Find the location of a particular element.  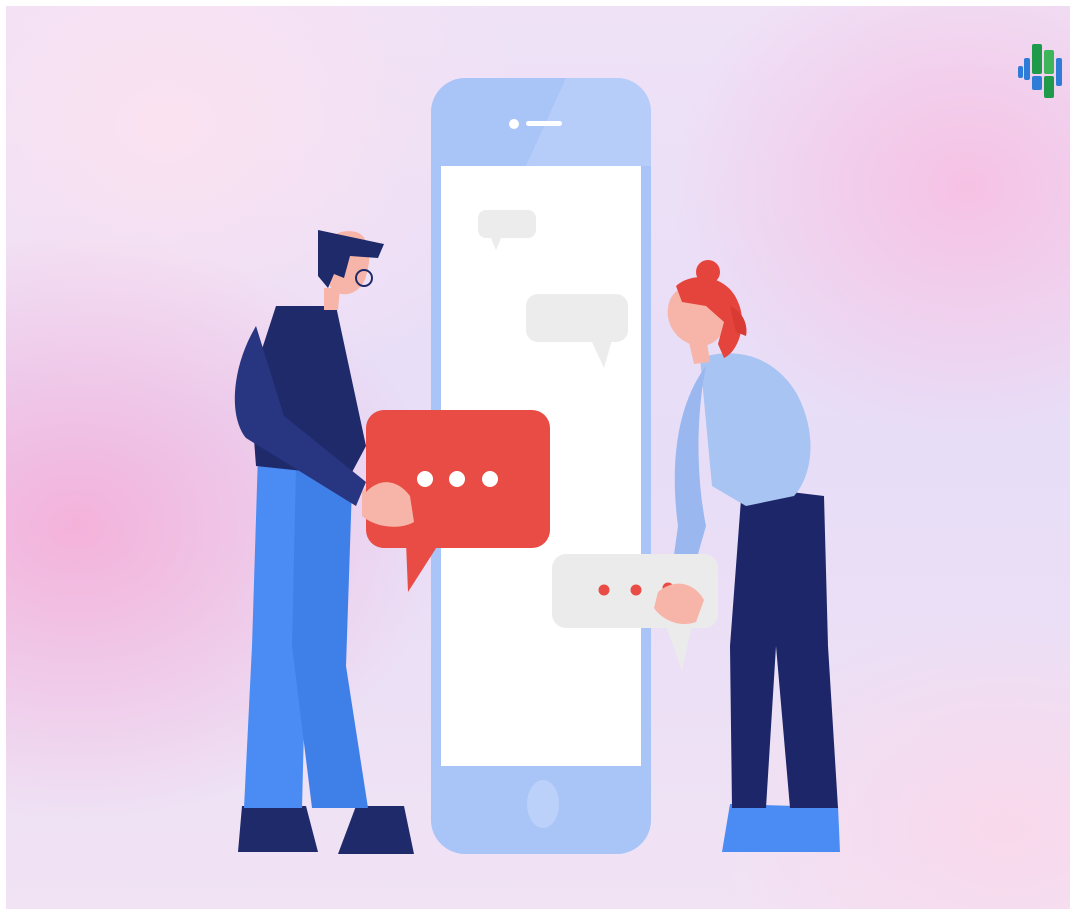

phone-camera-icon is located at coordinates (514, 124).